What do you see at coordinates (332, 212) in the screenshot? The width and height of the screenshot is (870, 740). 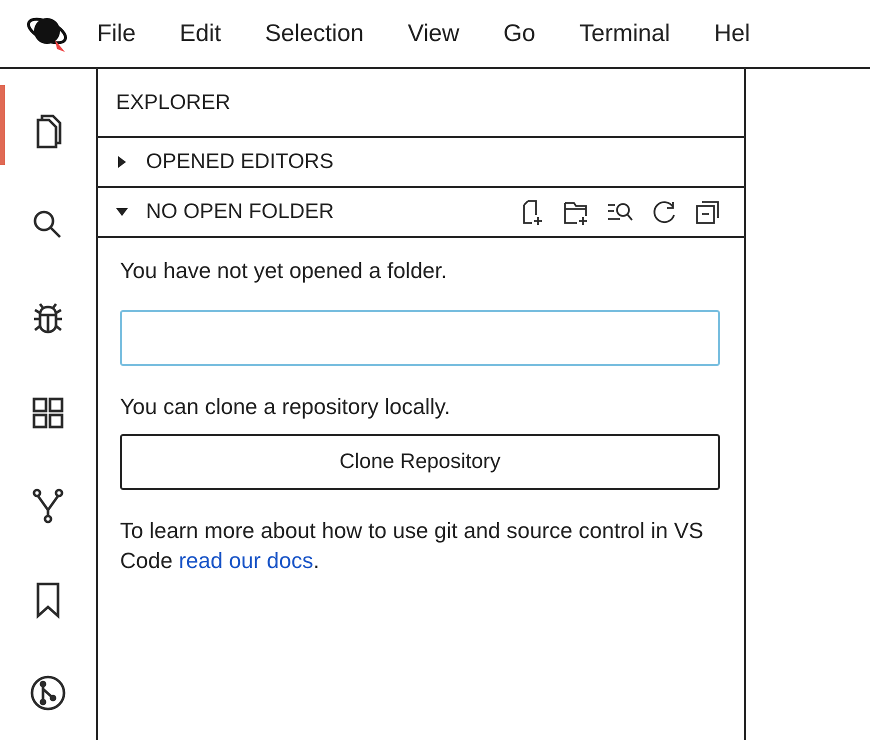 I see `section-header: NO OPEN FOLDER` at bounding box center [332, 212].